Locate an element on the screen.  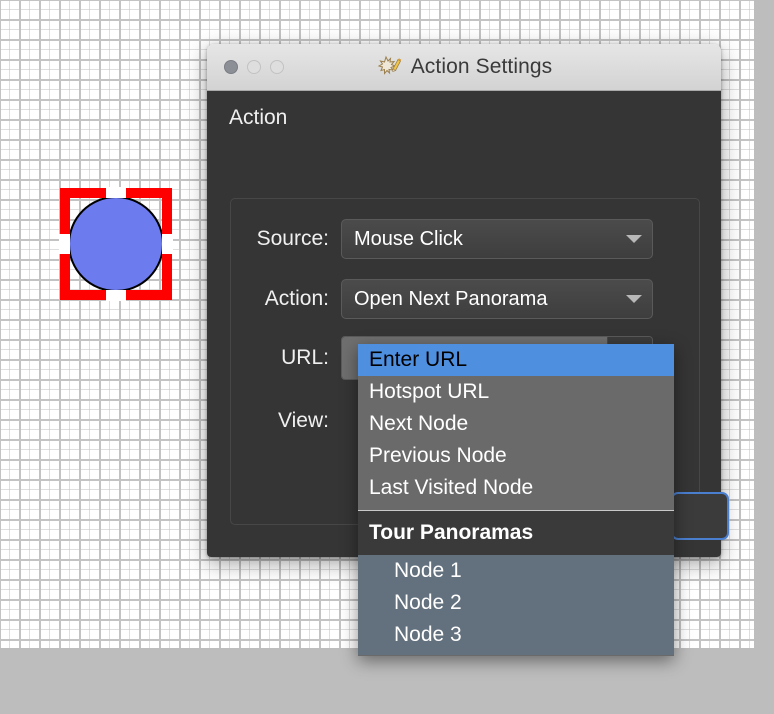
circle-hotspot is located at coordinates (116, 244).